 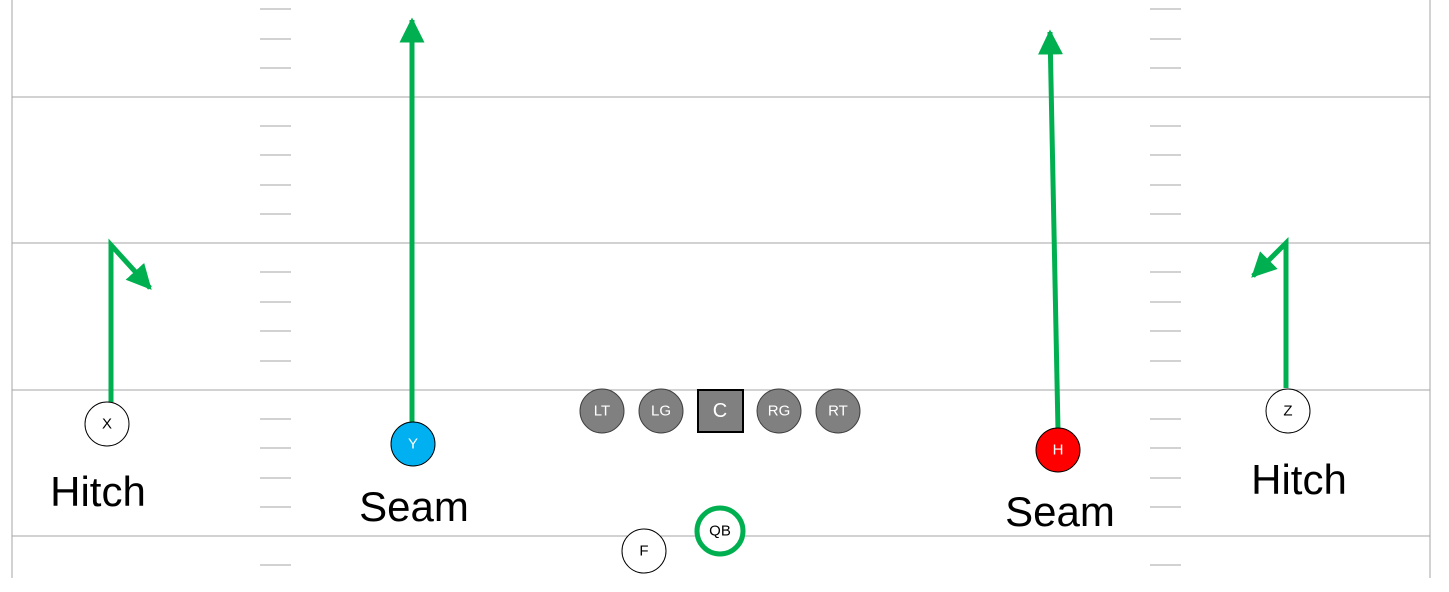 I want to click on player-z-label: Z, so click(x=1287, y=411).